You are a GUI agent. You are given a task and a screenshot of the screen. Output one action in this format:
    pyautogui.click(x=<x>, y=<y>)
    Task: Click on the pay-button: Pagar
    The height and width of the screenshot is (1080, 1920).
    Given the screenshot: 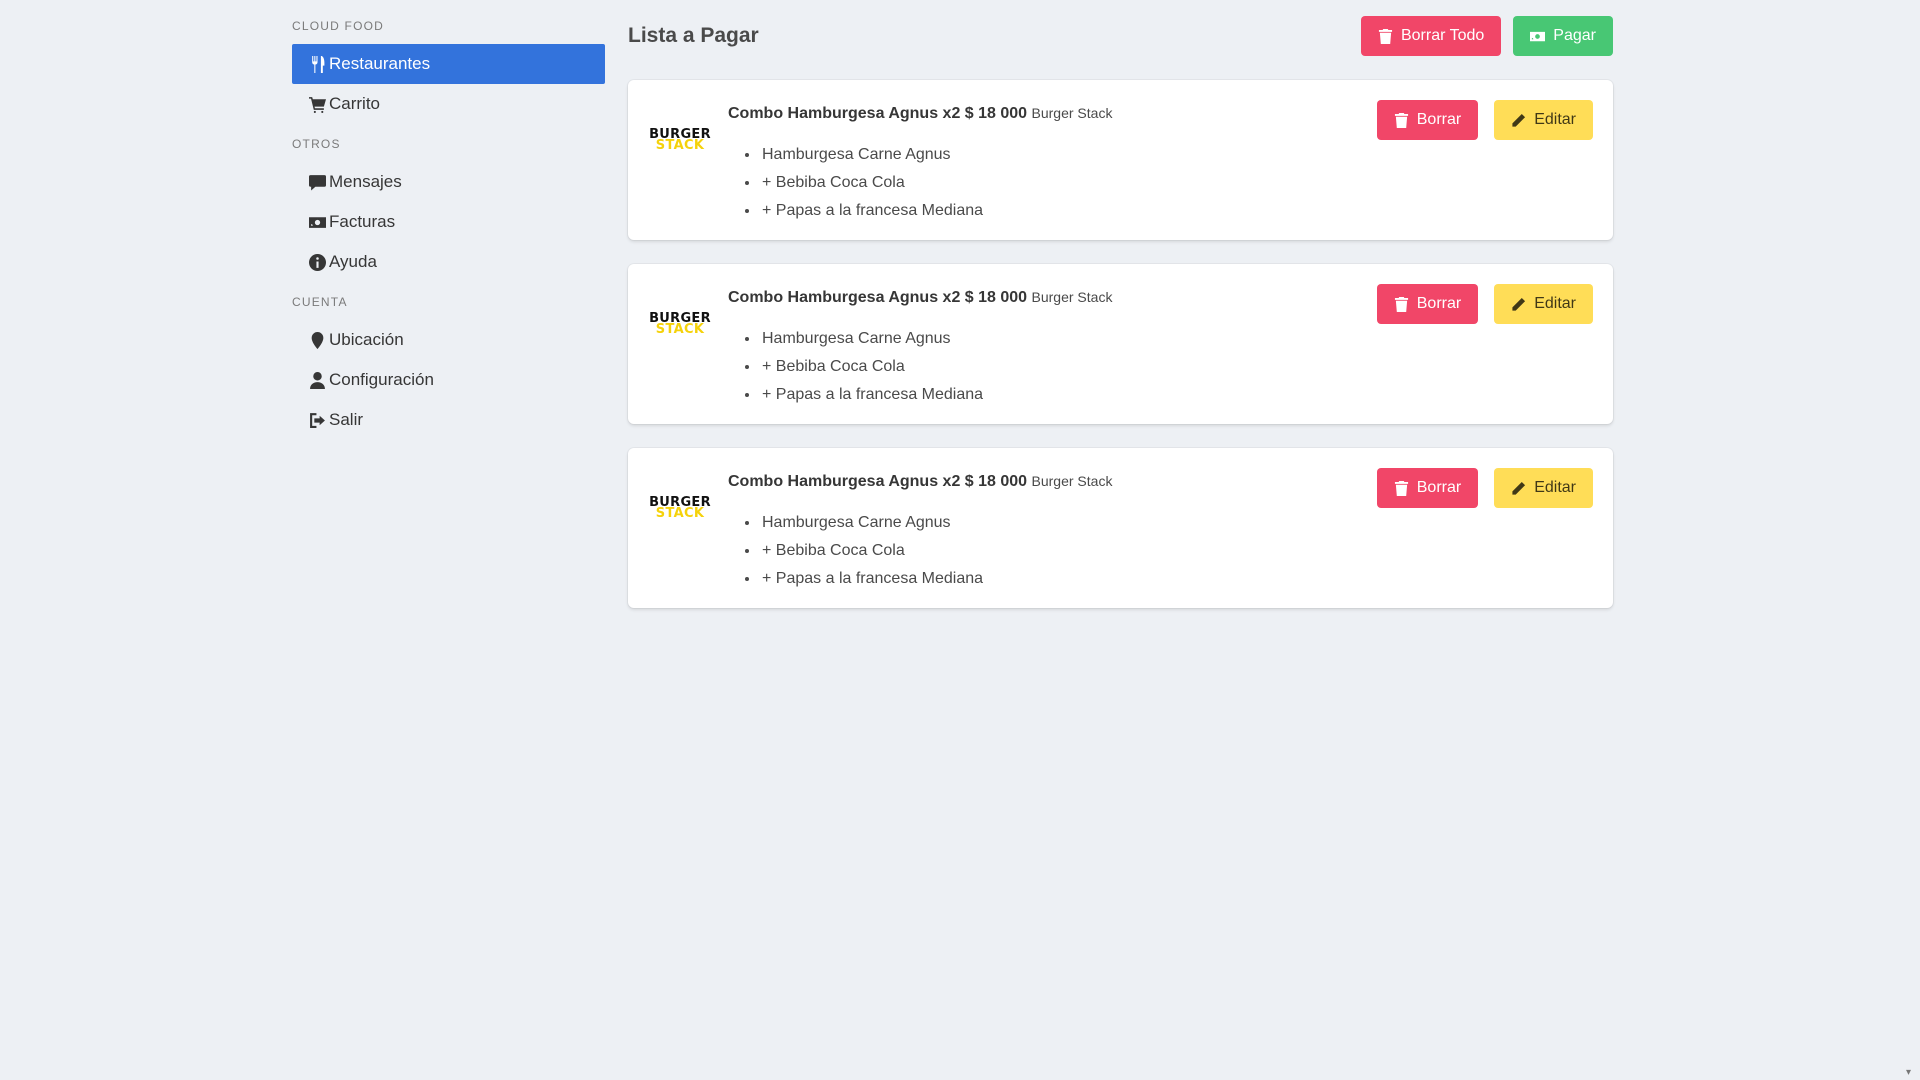 What is the action you would take?
    pyautogui.click(x=1563, y=36)
    